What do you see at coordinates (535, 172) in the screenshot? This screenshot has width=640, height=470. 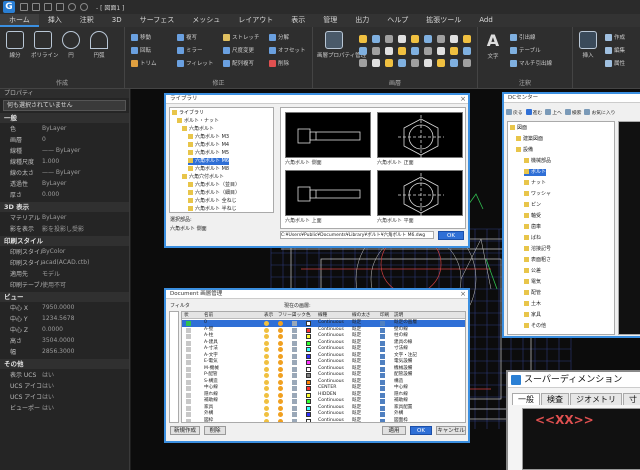 I see `design-center-tree-item: ボルト` at bounding box center [535, 172].